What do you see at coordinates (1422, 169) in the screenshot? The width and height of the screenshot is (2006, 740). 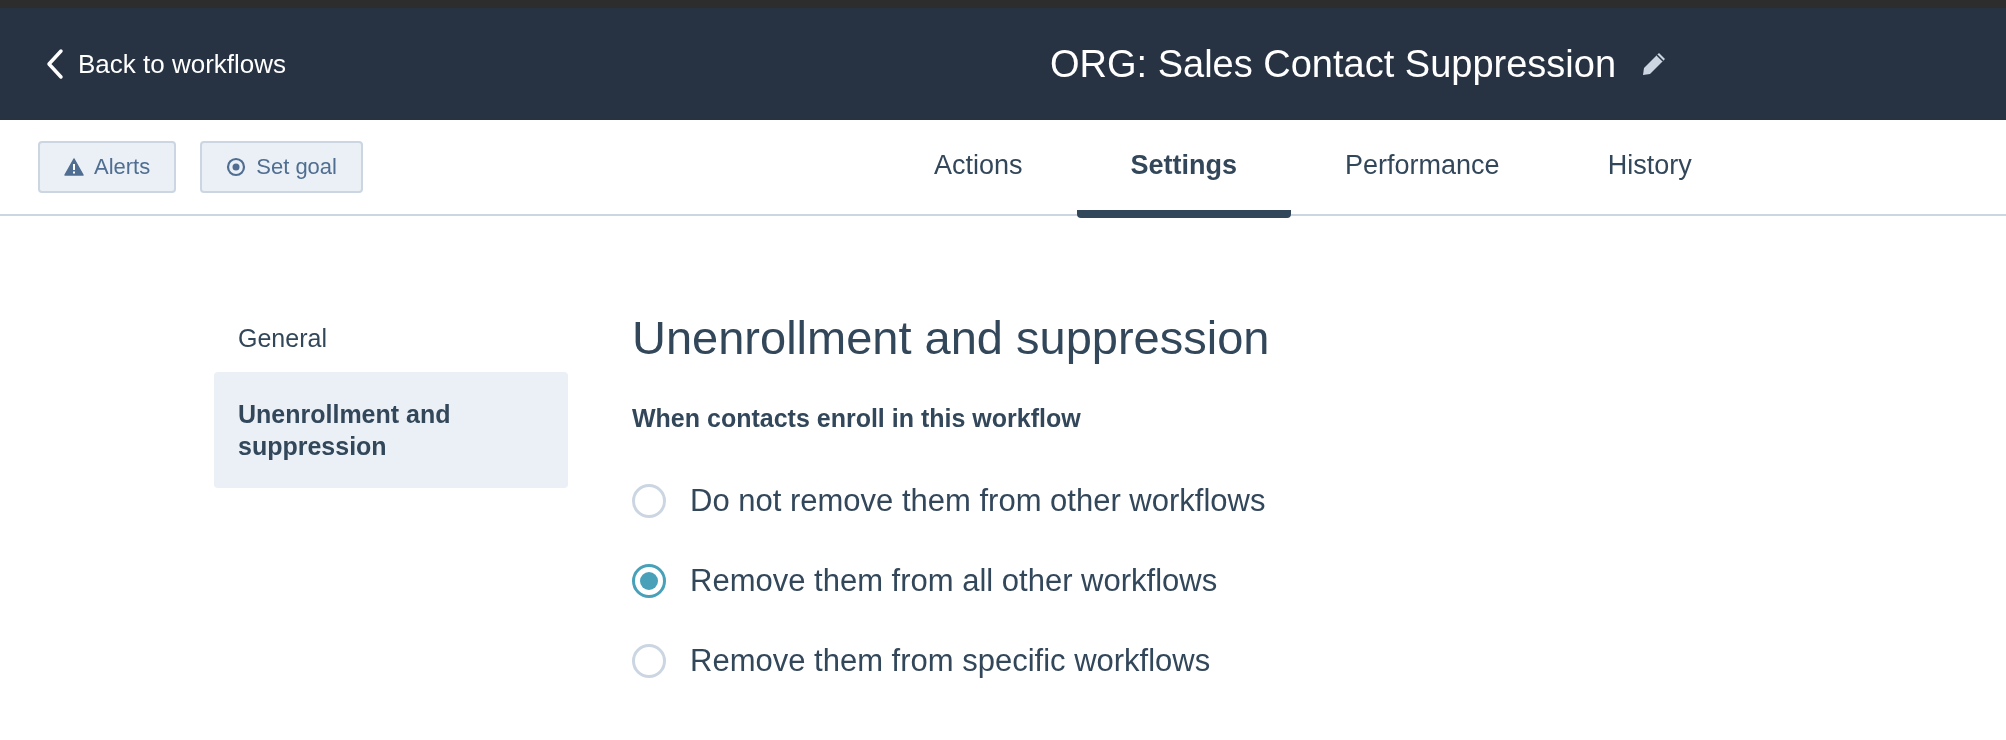 I see `tab: Performance` at bounding box center [1422, 169].